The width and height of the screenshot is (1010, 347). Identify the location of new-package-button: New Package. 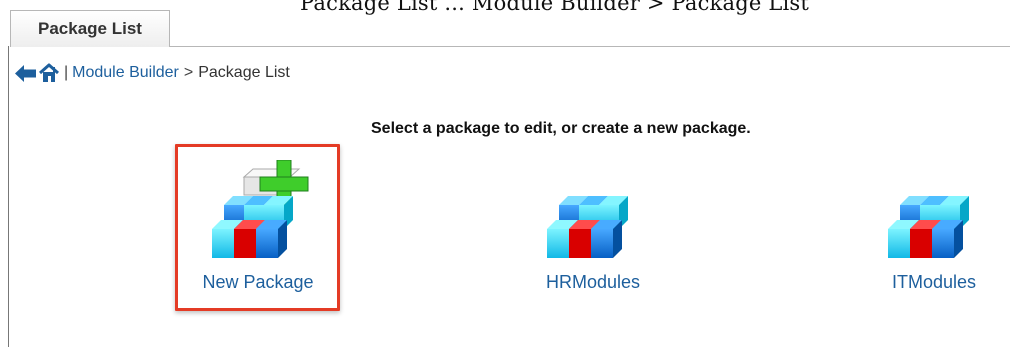
(258, 226).